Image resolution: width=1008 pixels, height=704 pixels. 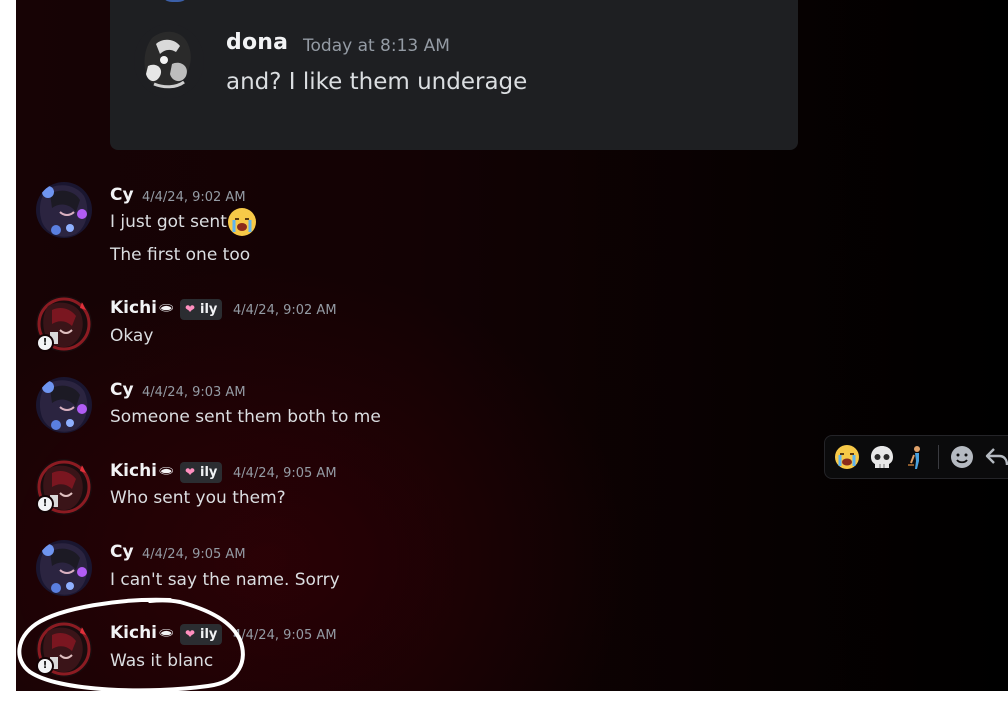 I want to click on quick-reaction-skull, so click(x=882, y=457).